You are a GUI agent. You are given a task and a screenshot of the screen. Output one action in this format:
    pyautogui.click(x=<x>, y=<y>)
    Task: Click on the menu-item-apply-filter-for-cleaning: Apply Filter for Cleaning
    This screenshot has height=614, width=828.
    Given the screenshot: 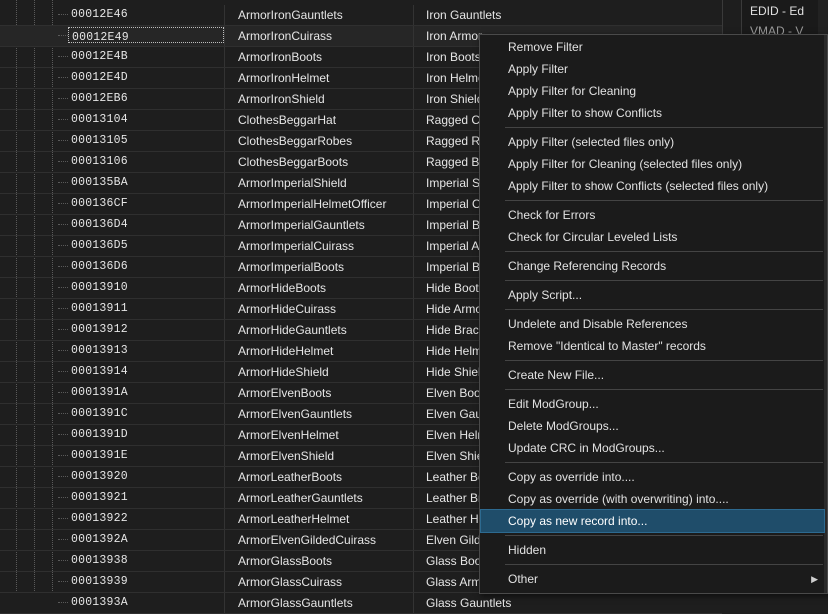 What is the action you would take?
    pyautogui.click(x=652, y=91)
    